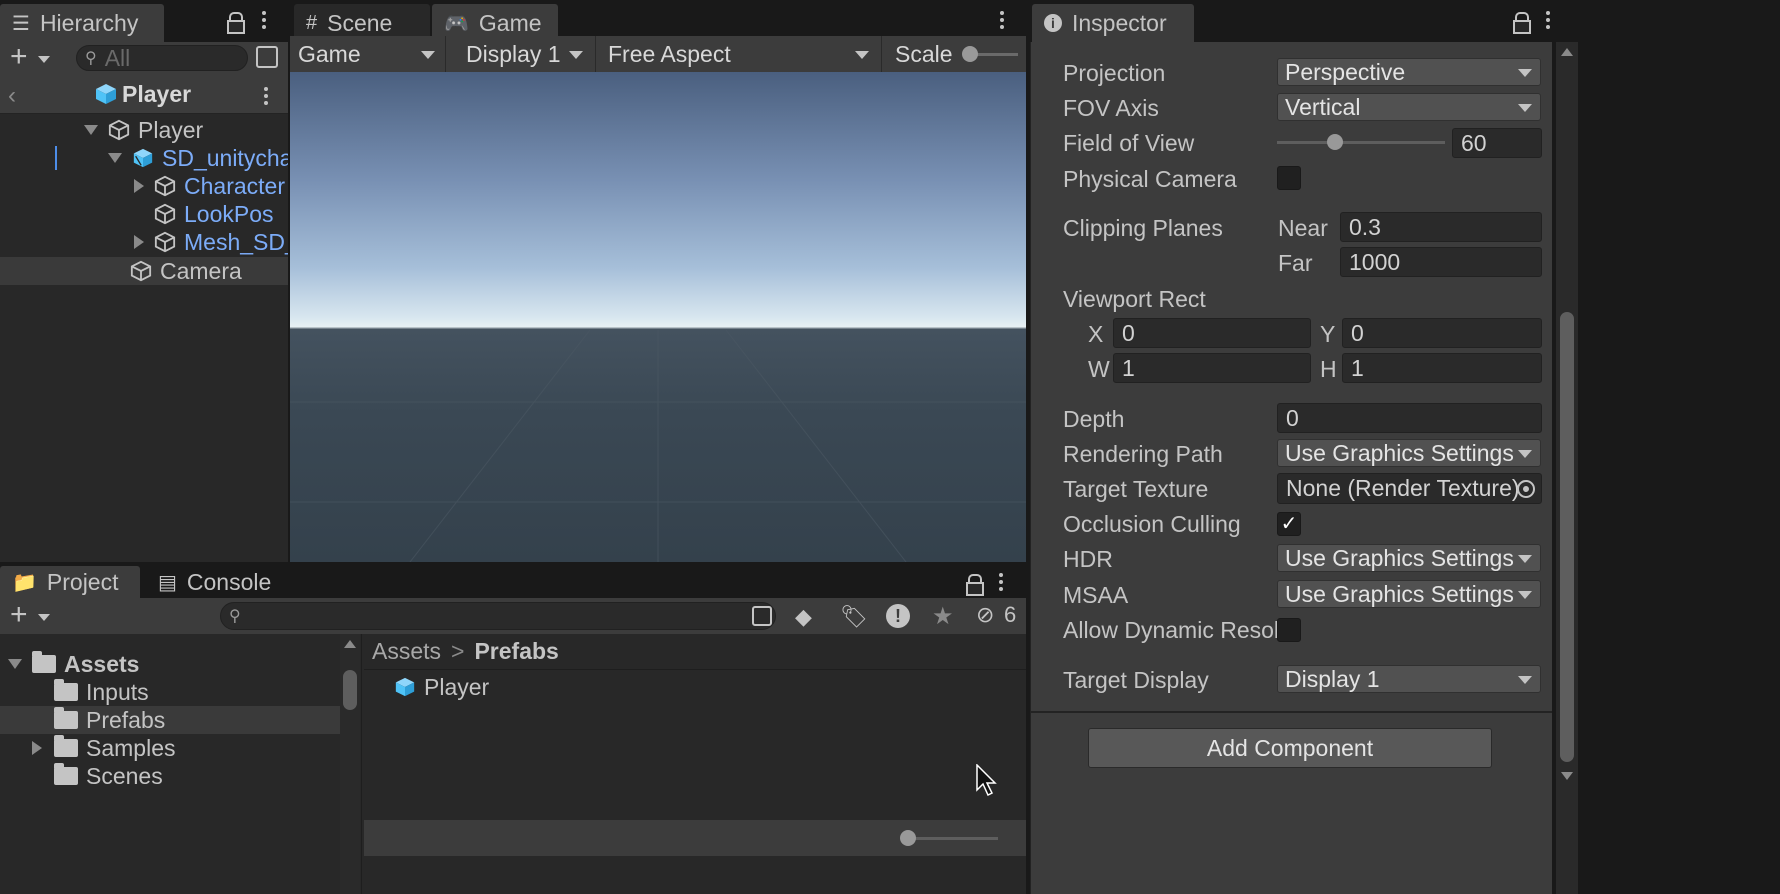 This screenshot has width=1780, height=894. I want to click on prefab-header-title: Player, so click(157, 94).